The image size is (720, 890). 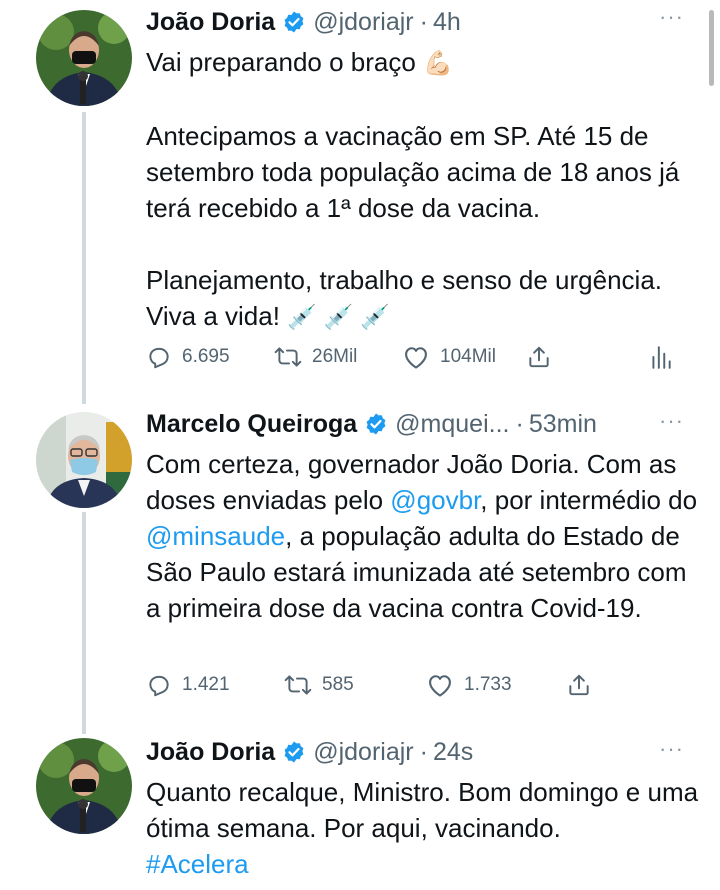 I want to click on timestamp: 4h, so click(x=447, y=22).